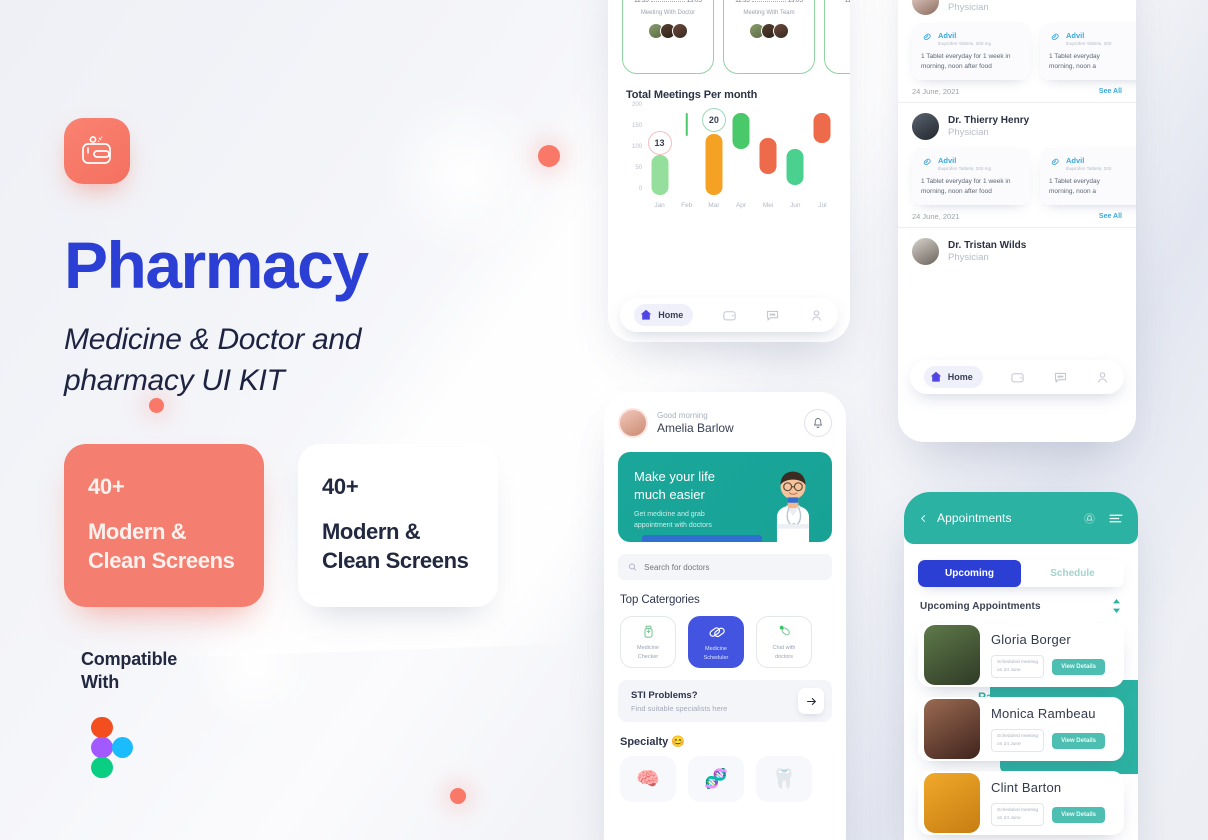 This screenshot has width=1208, height=840. I want to click on appointment-chip-time: 11:35 13:05, so click(769, 2).